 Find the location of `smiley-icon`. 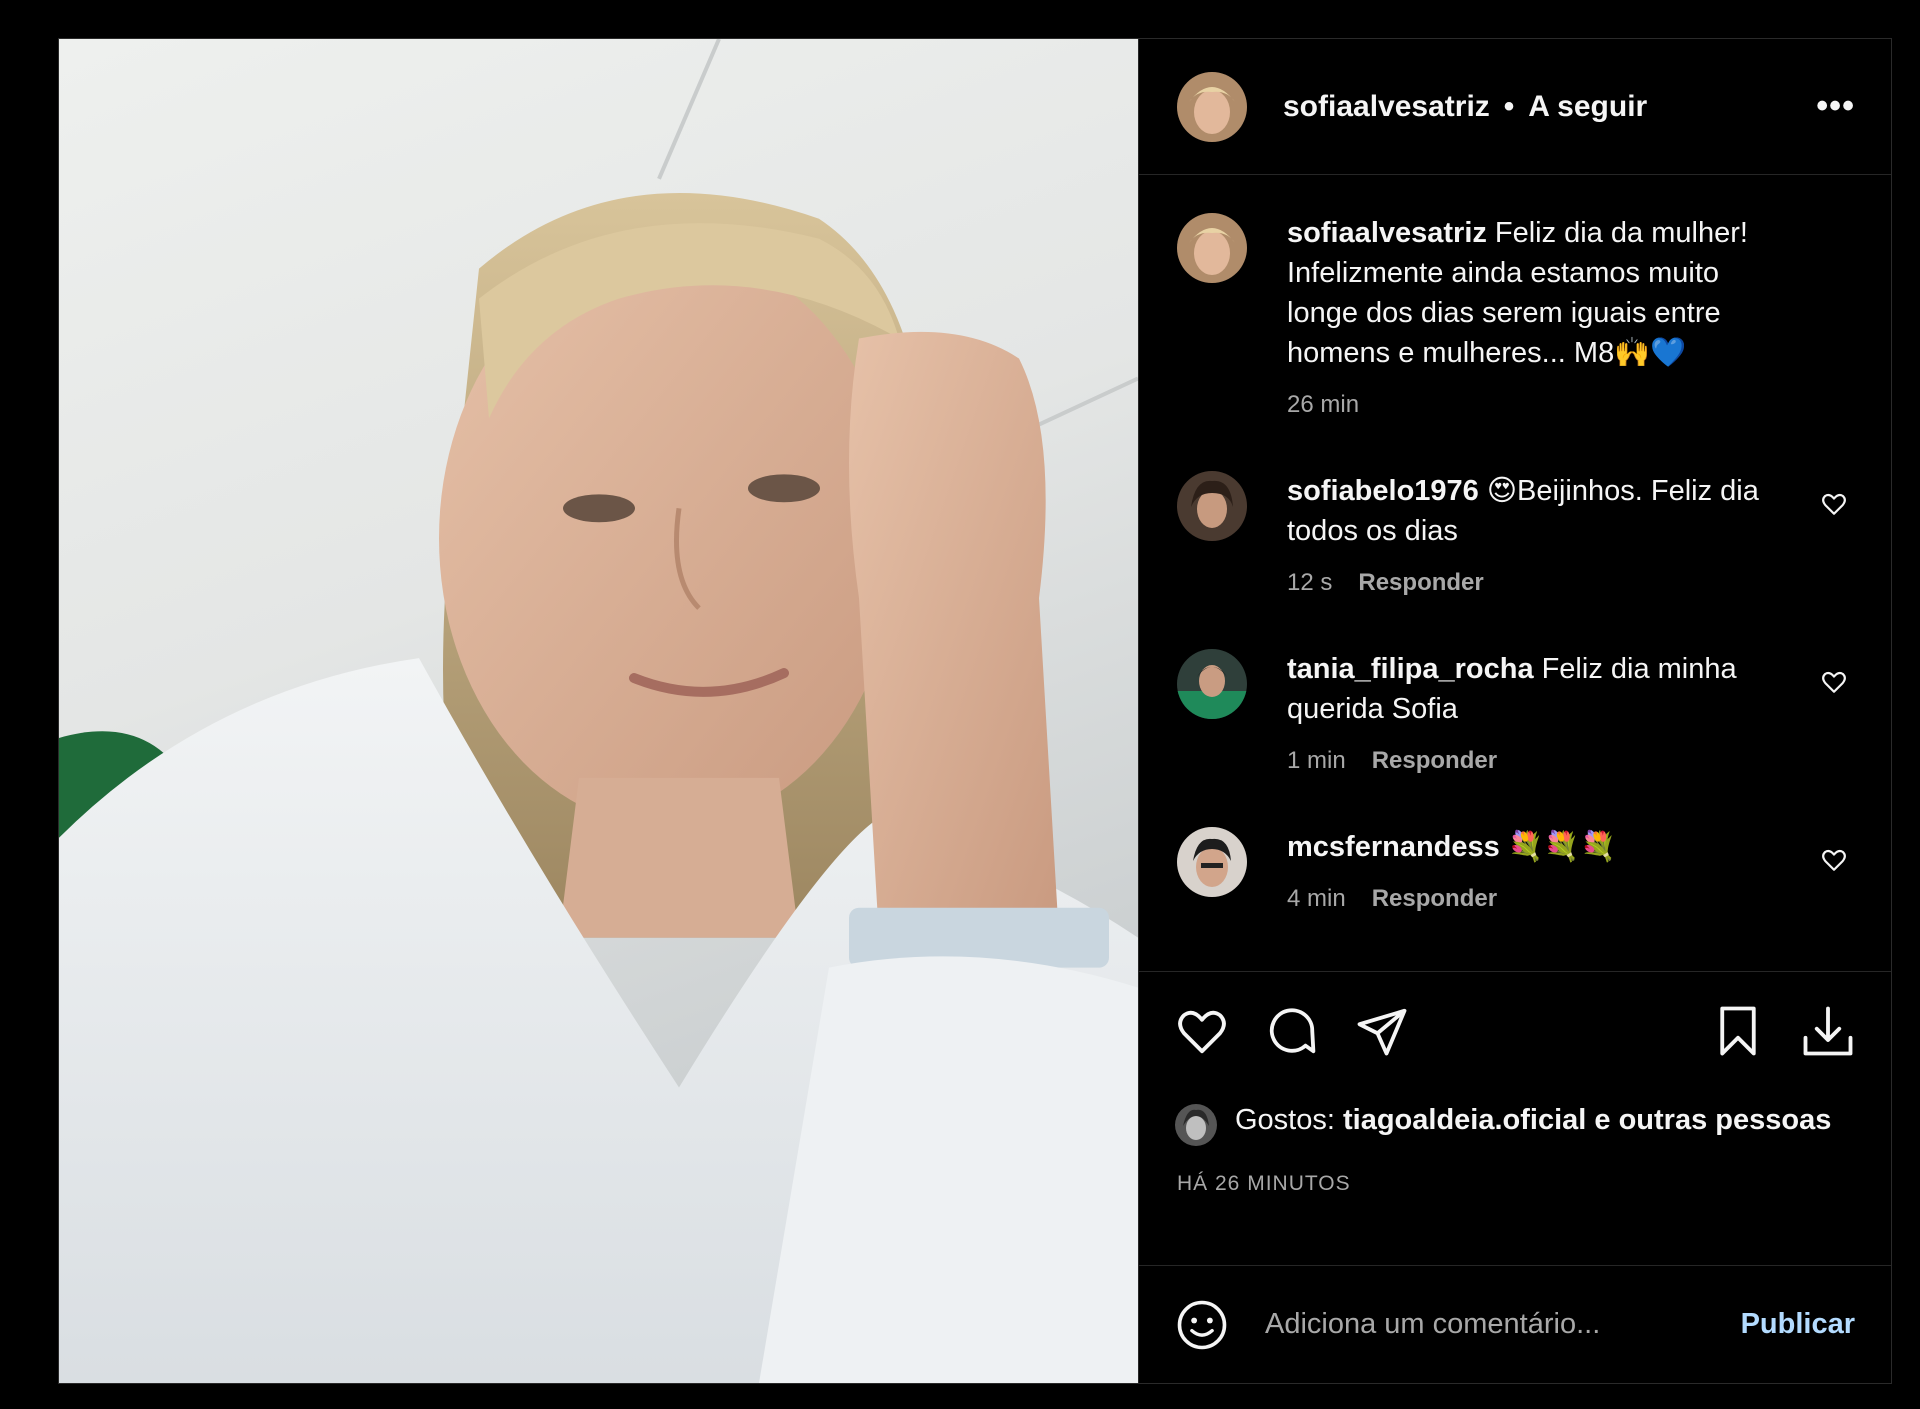

smiley-icon is located at coordinates (1202, 1325).